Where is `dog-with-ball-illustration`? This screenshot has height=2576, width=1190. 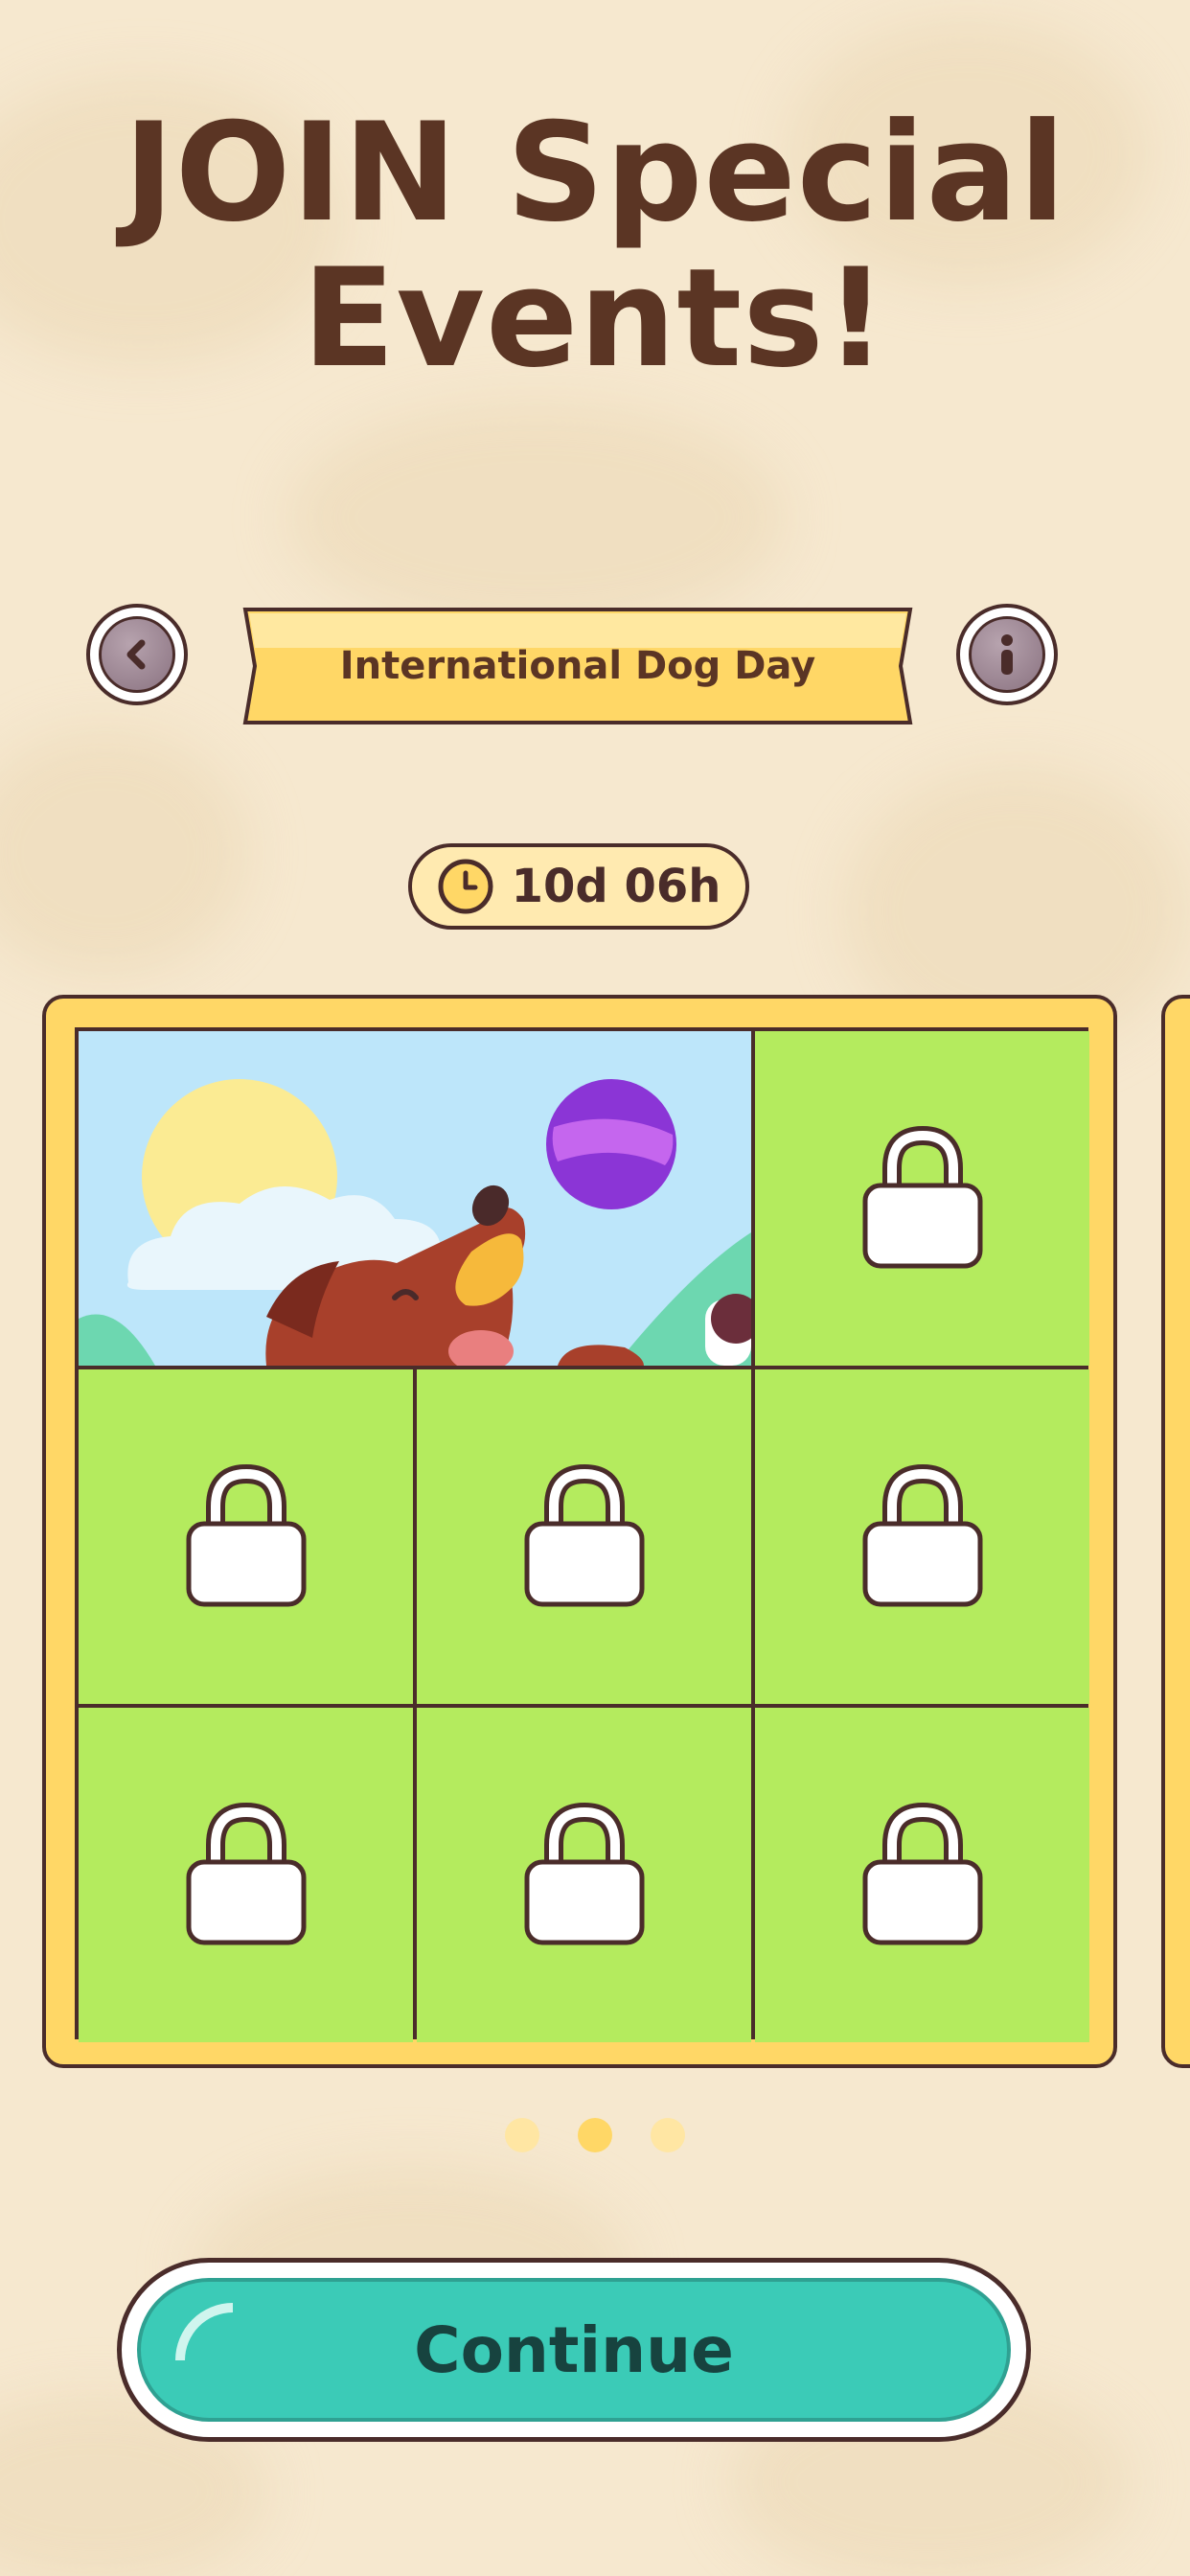
dog-with-ball-illustration is located at coordinates (415, 1198).